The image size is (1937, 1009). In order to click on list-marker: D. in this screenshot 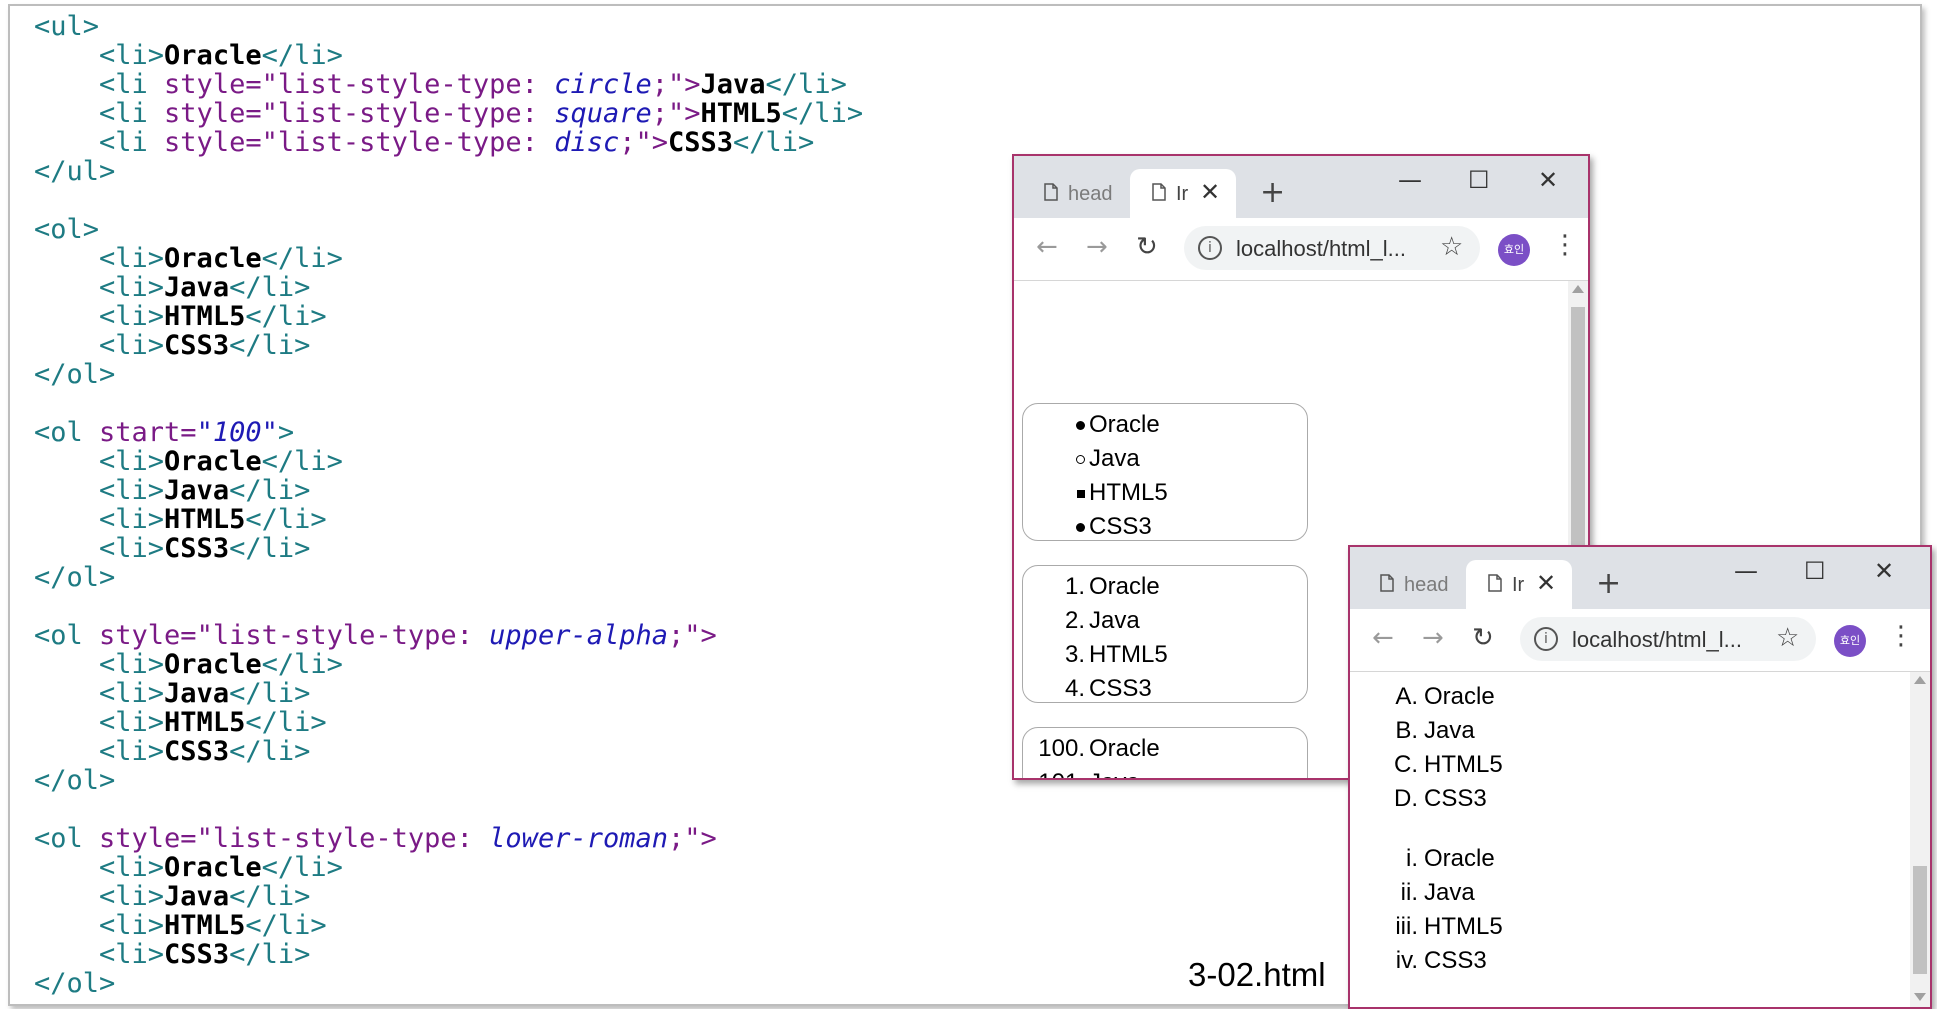, I will do `click(1406, 798)`.